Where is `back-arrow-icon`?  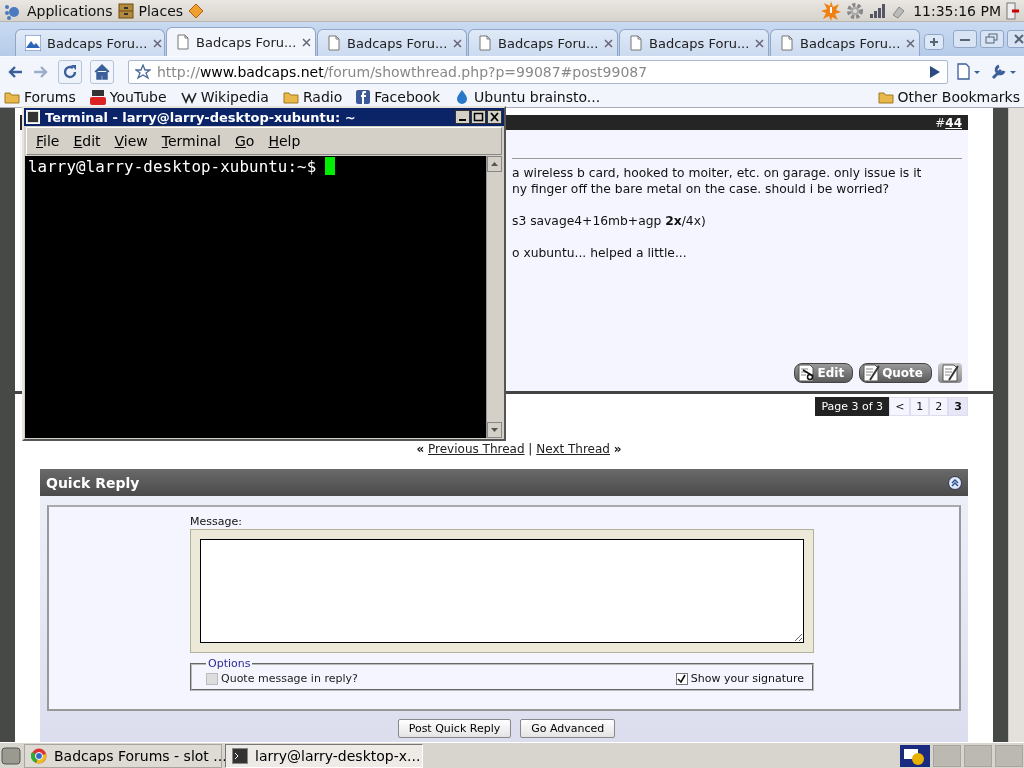
back-arrow-icon is located at coordinates (15, 71).